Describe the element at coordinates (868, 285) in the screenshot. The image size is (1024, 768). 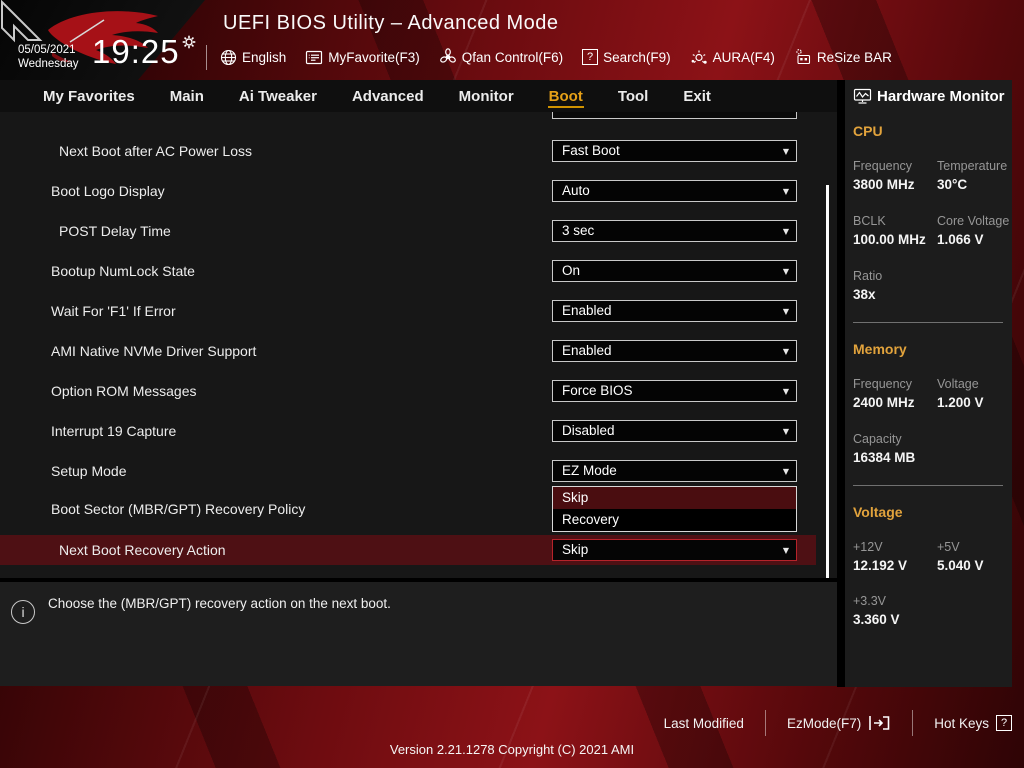
I see `hw-field: Ratio 38x` at that location.